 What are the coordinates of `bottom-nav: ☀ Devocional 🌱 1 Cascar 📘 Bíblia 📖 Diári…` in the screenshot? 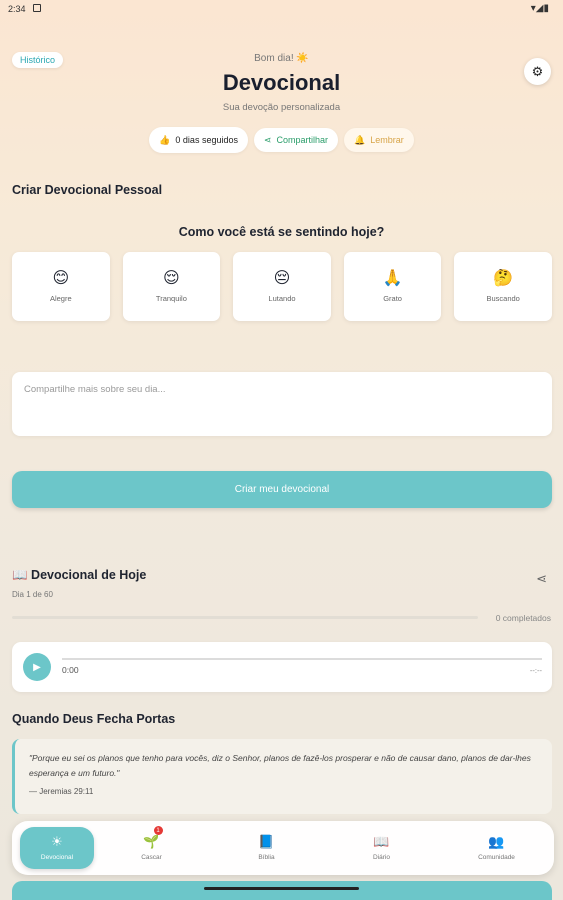 It's located at (283, 848).